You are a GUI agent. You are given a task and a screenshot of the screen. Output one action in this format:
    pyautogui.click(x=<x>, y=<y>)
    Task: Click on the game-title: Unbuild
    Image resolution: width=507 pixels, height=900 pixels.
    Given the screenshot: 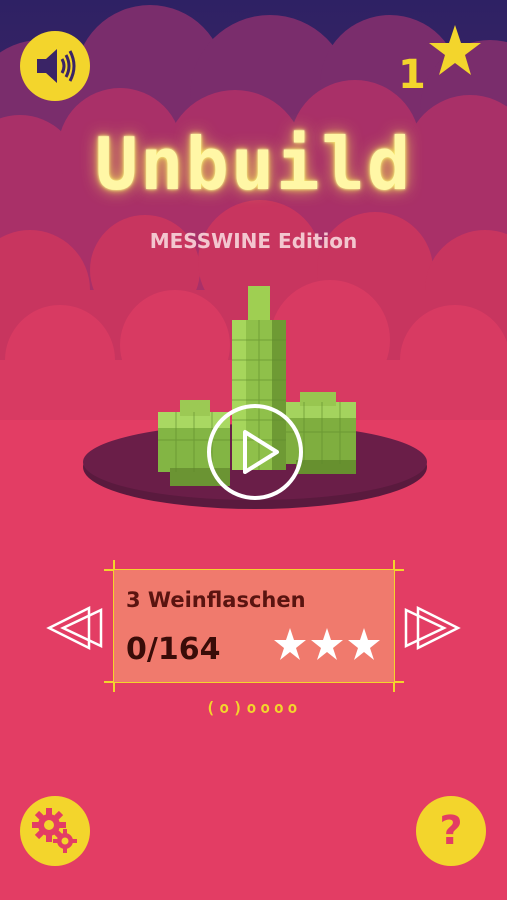 What is the action you would take?
    pyautogui.click(x=253, y=164)
    